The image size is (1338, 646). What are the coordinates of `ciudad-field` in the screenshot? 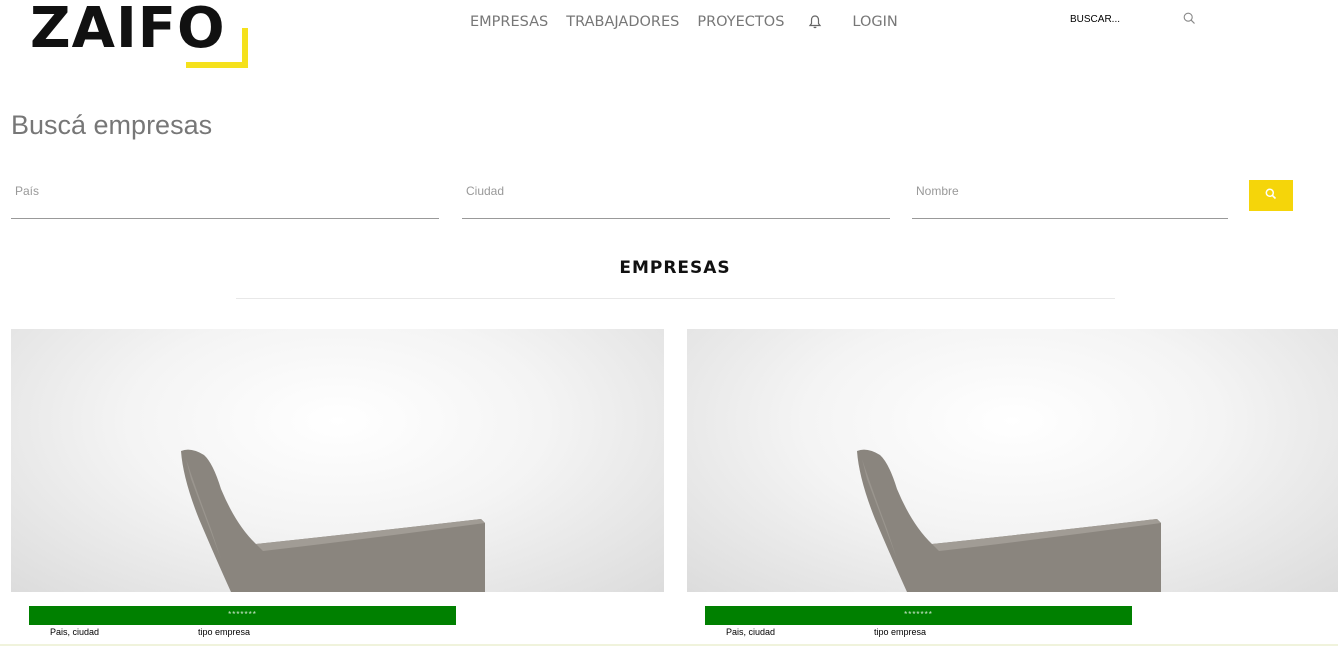 It's located at (676, 199).